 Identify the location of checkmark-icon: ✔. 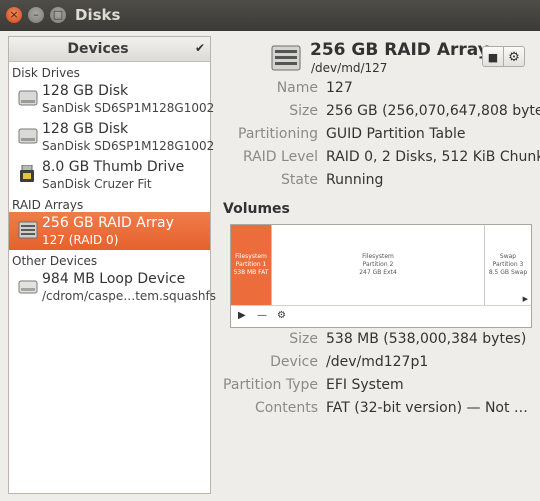
(200, 48).